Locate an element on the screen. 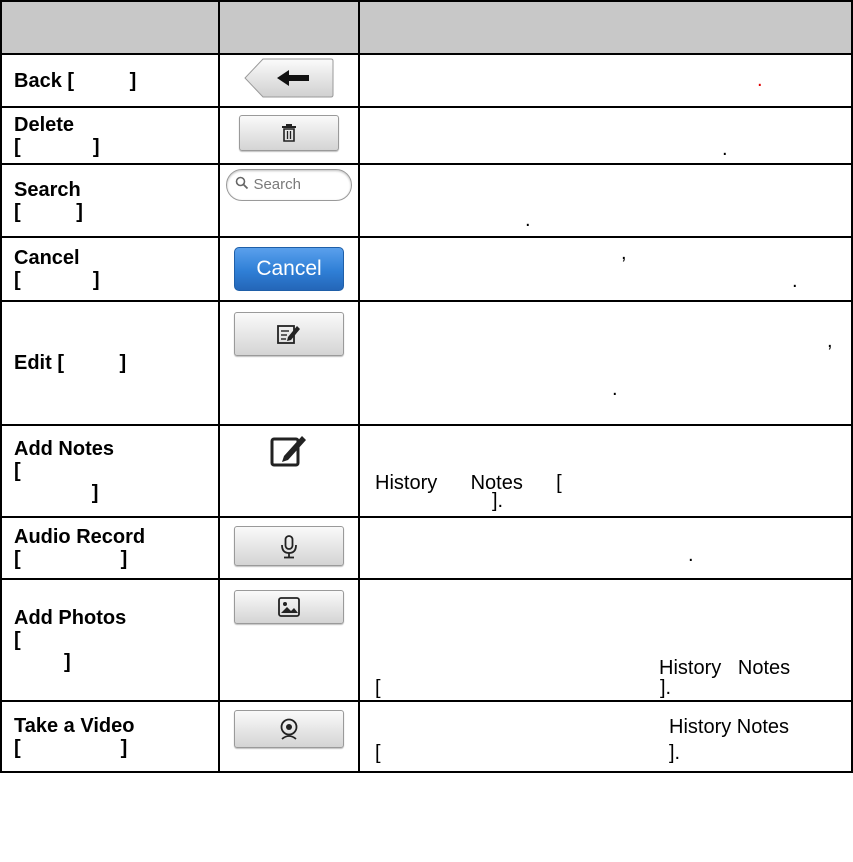 The image size is (853, 862). table-row: Add Photos [ ] History Notes [ ]. is located at coordinates (426, 640).